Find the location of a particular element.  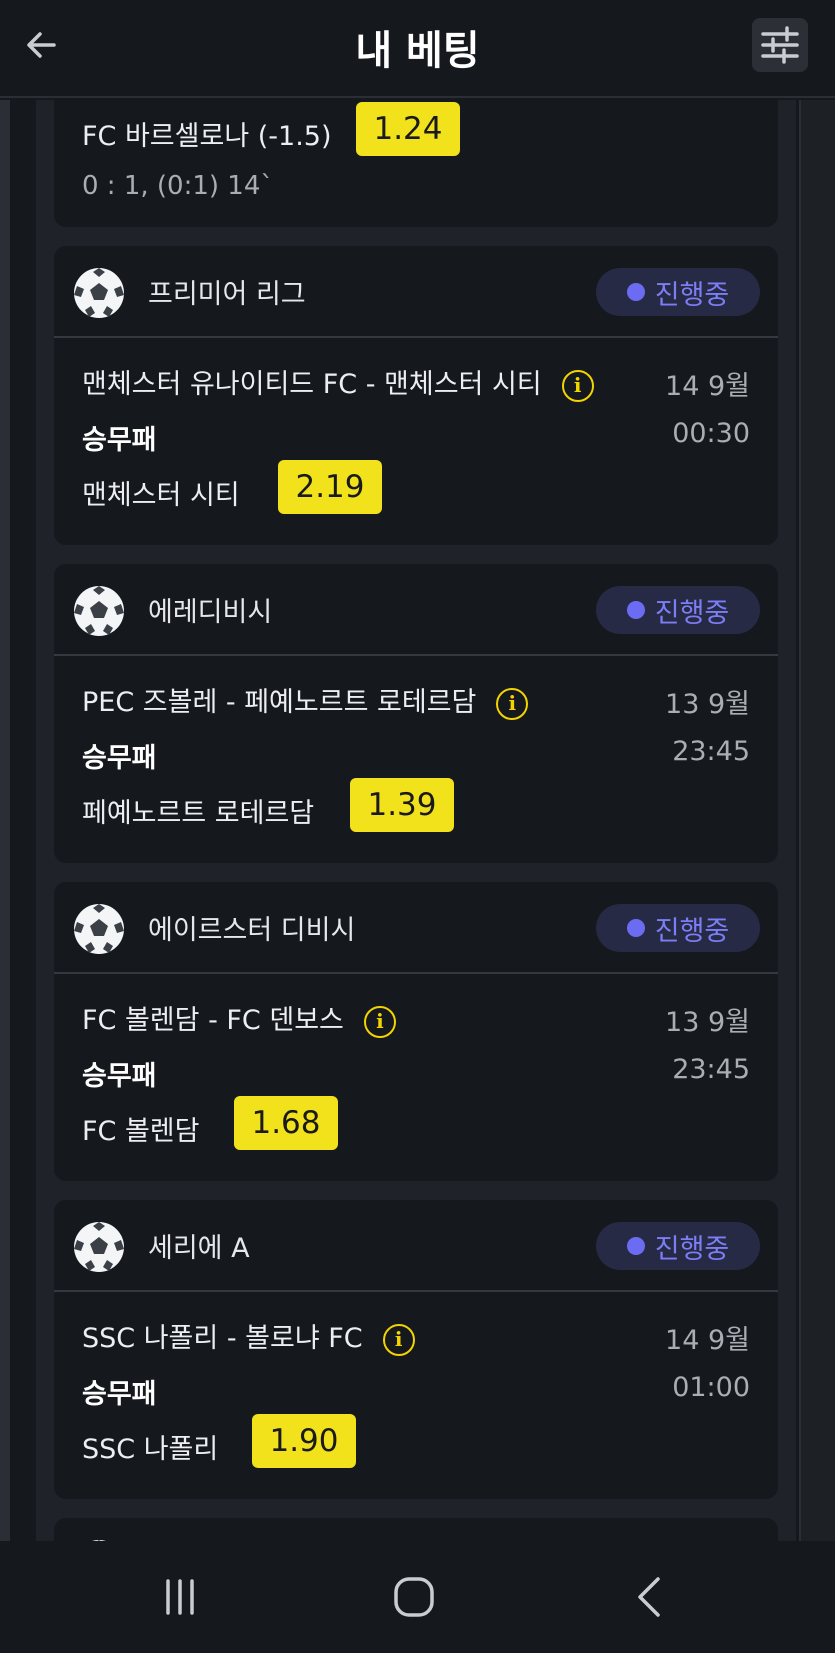

back-icon is located at coordinates (649, 1597).